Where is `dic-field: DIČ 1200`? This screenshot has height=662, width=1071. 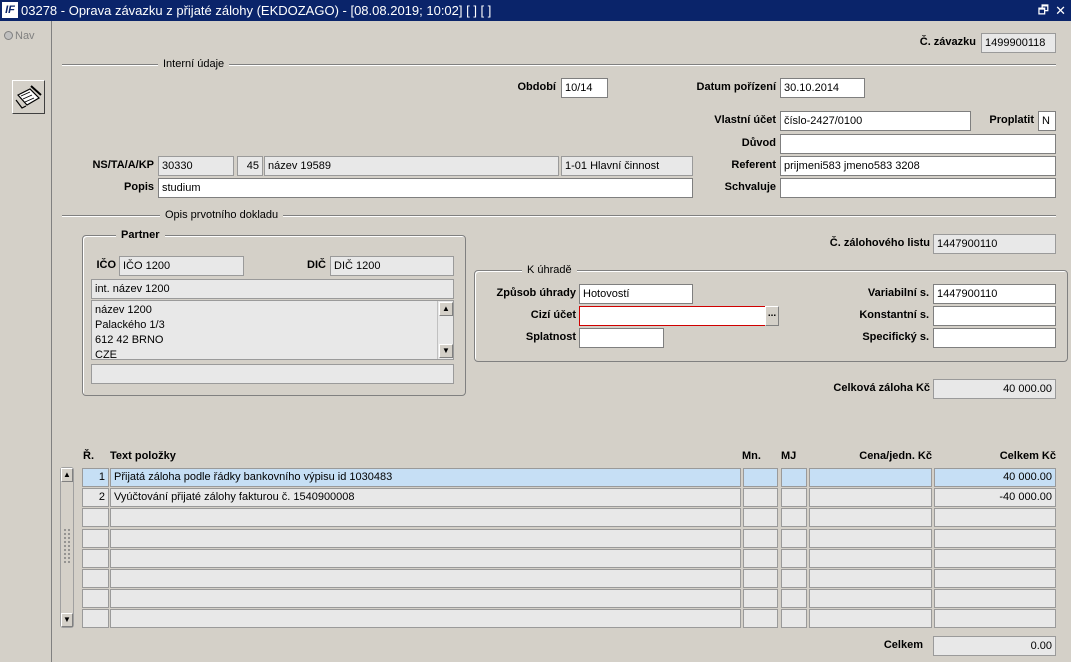 dic-field: DIČ 1200 is located at coordinates (392, 266).